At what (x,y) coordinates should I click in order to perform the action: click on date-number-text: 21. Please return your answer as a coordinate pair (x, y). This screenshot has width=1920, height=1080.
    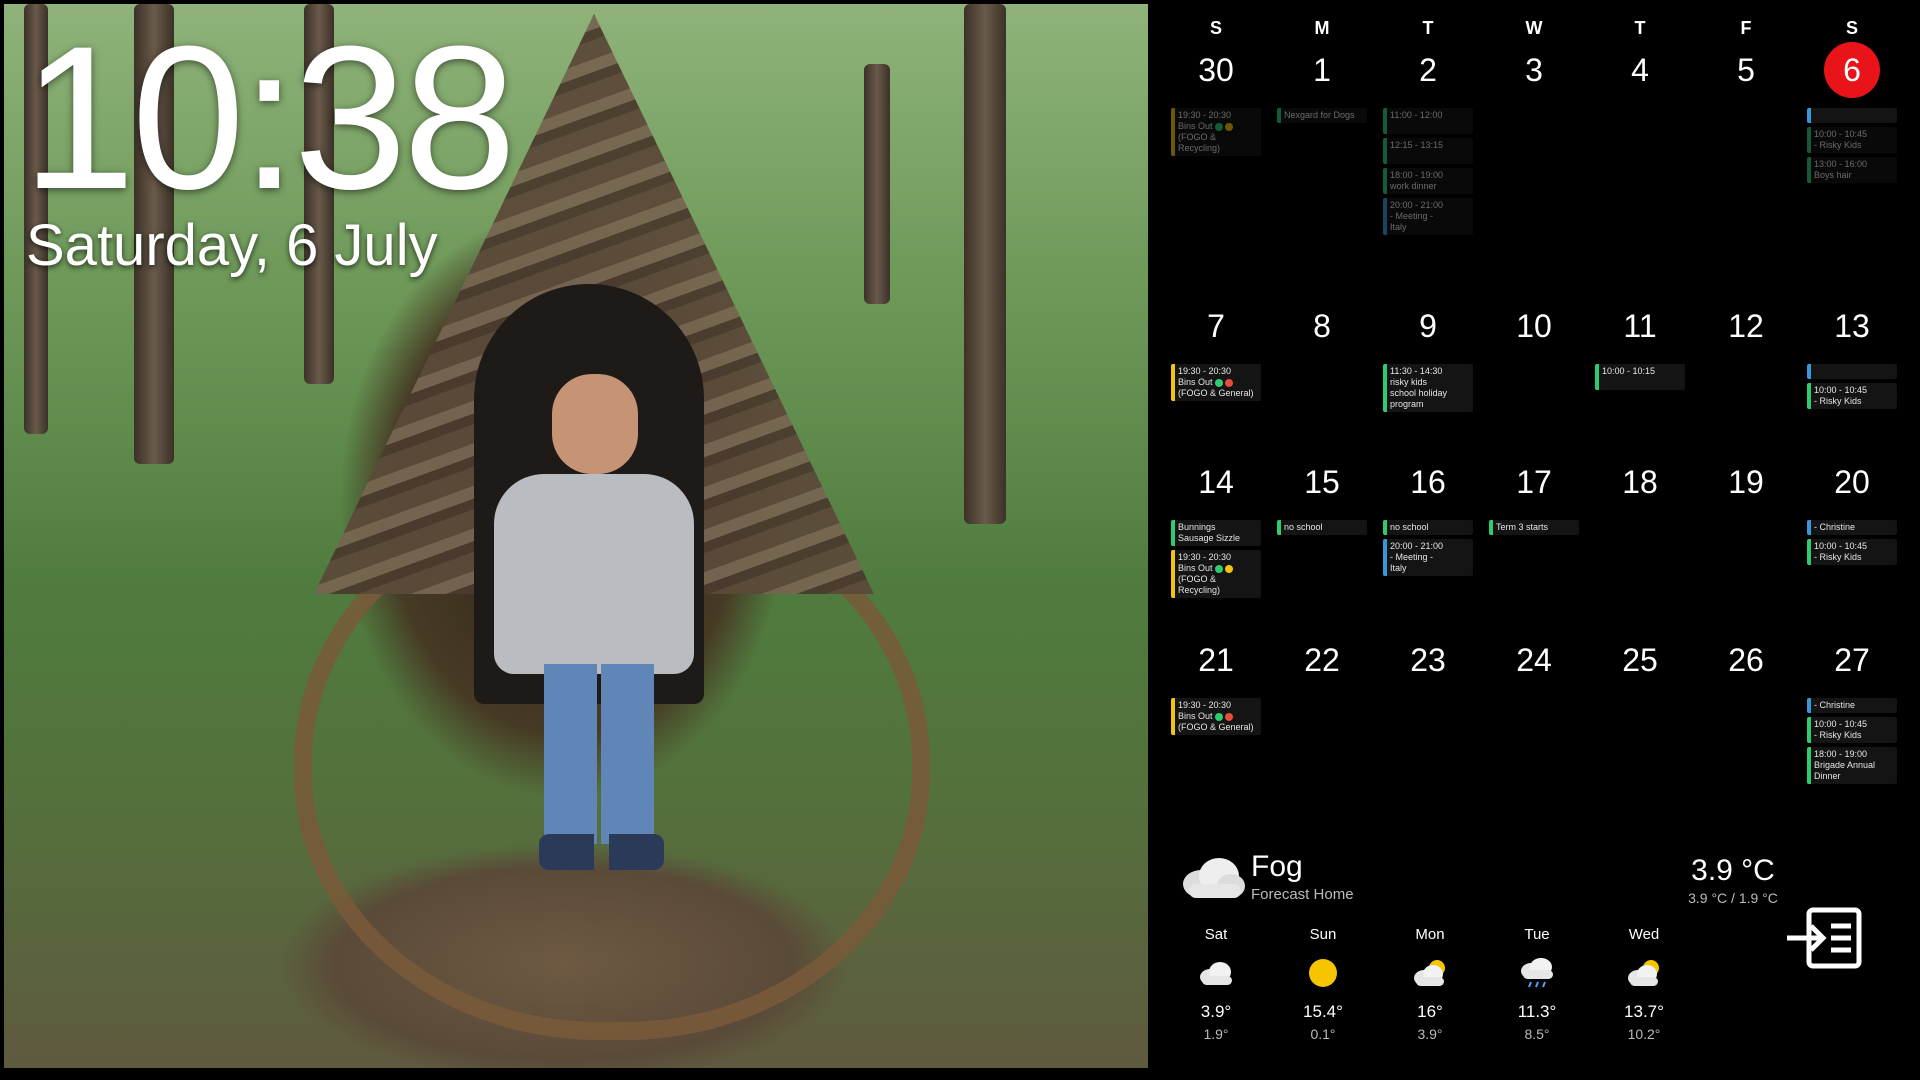
    Looking at the image, I should click on (1216, 660).